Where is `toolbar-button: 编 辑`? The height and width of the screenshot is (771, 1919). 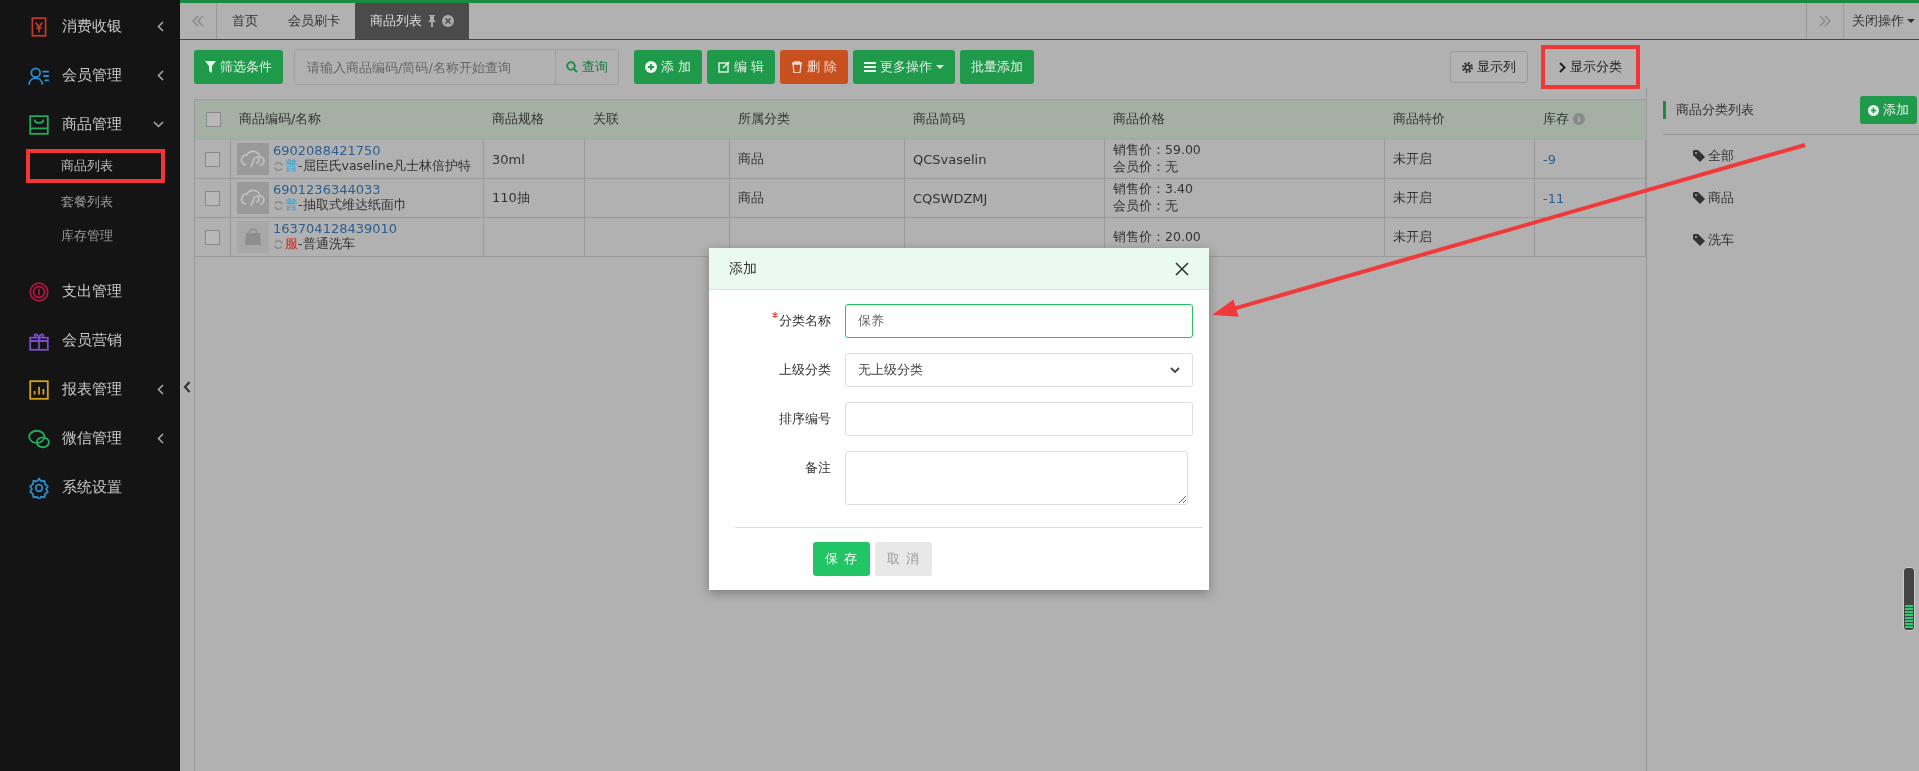 toolbar-button: 编 辑 is located at coordinates (741, 67).